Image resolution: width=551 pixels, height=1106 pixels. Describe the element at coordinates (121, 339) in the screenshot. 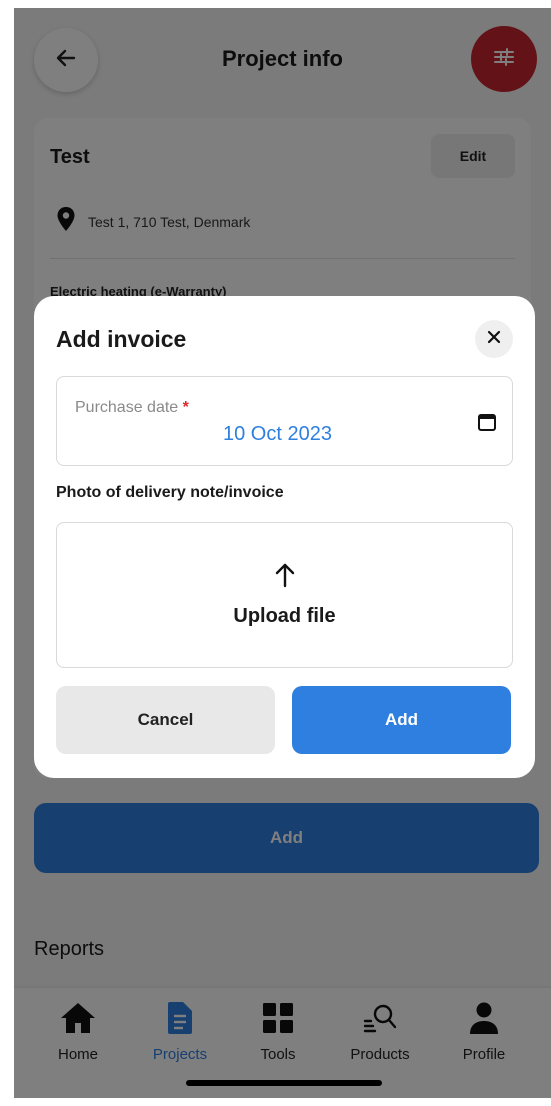

I see `dialog-title: Add invoice` at that location.